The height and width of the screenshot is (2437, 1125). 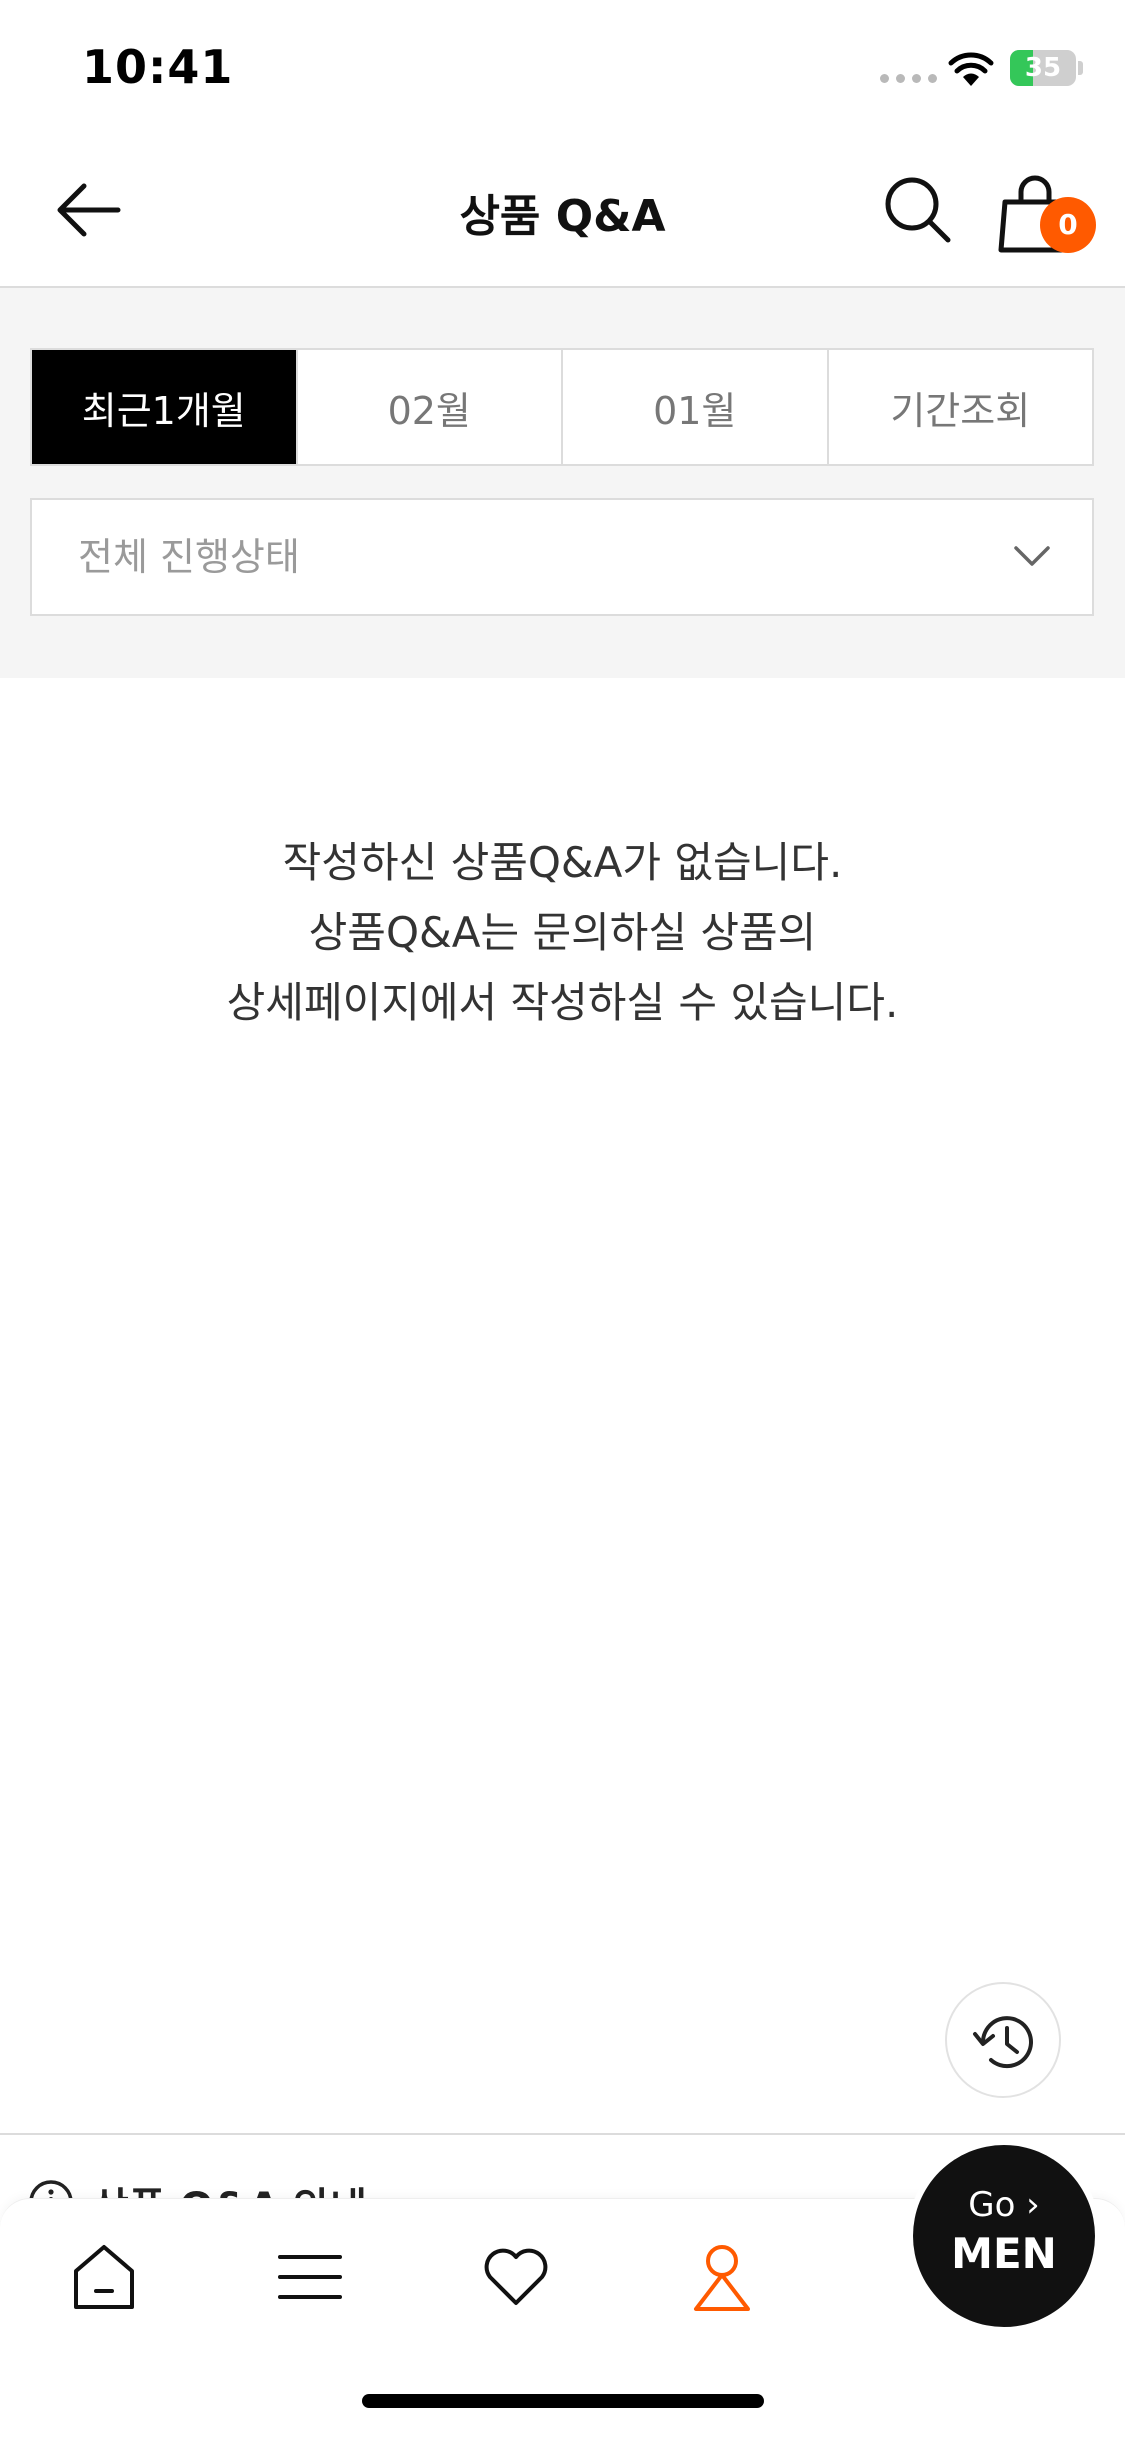 I want to click on period-tabs: 최근1개월 02월 01월 기간조회, so click(x=562, y=407).